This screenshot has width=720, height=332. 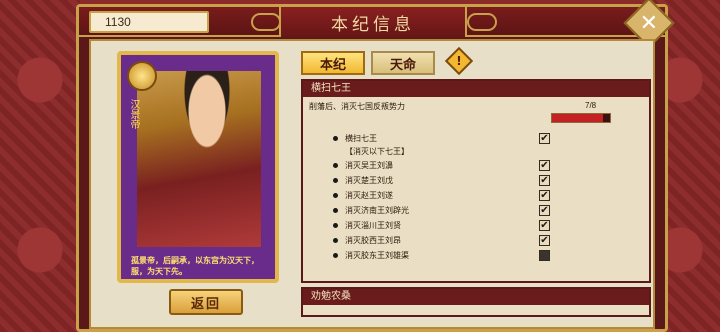 What do you see at coordinates (199, 159) in the screenshot?
I see `character-portrait` at bounding box center [199, 159].